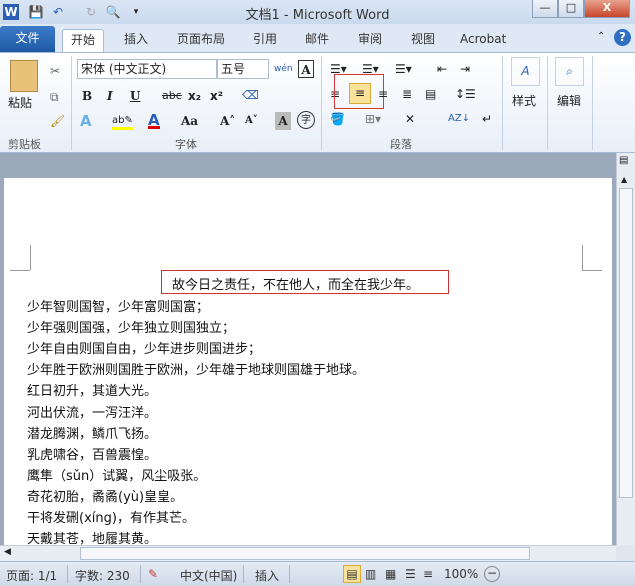 This screenshot has height=586, width=635. I want to click on font-name-select: 宋体 (中文正文), so click(147, 69).